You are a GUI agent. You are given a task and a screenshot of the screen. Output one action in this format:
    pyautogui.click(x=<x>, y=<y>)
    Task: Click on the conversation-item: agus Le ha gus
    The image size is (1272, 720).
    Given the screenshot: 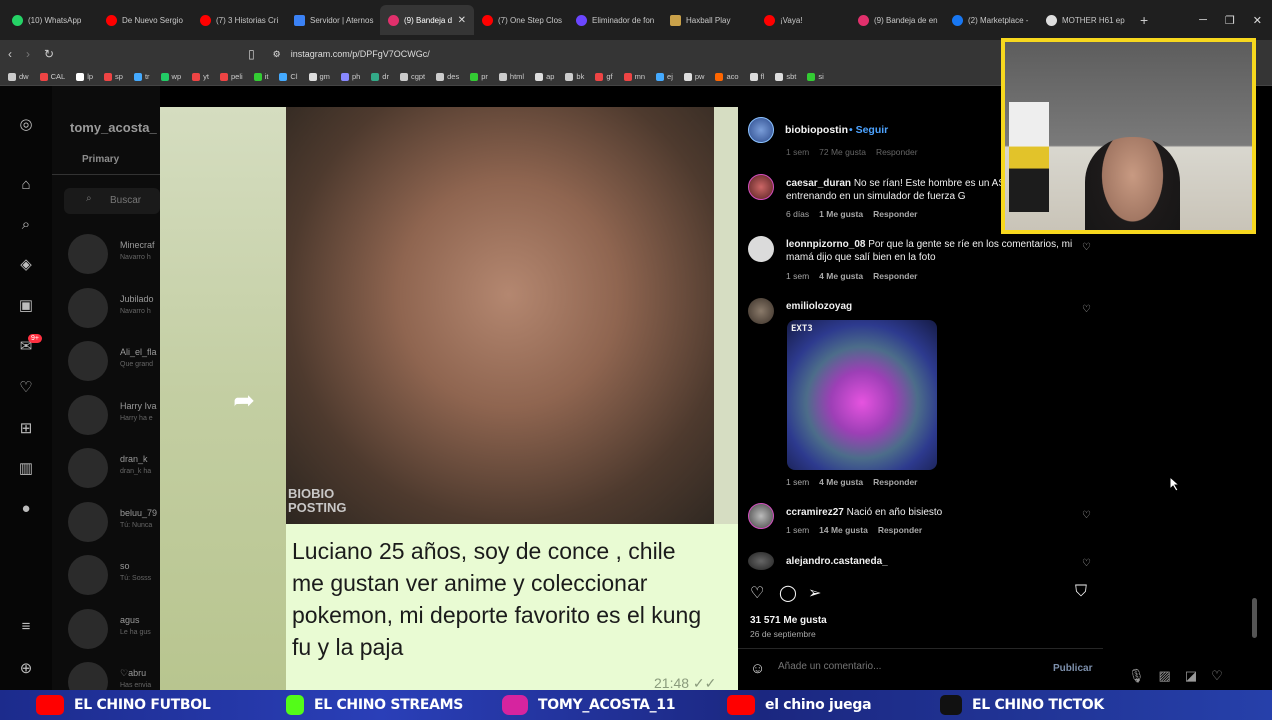 What is the action you would take?
    pyautogui.click(x=106, y=628)
    